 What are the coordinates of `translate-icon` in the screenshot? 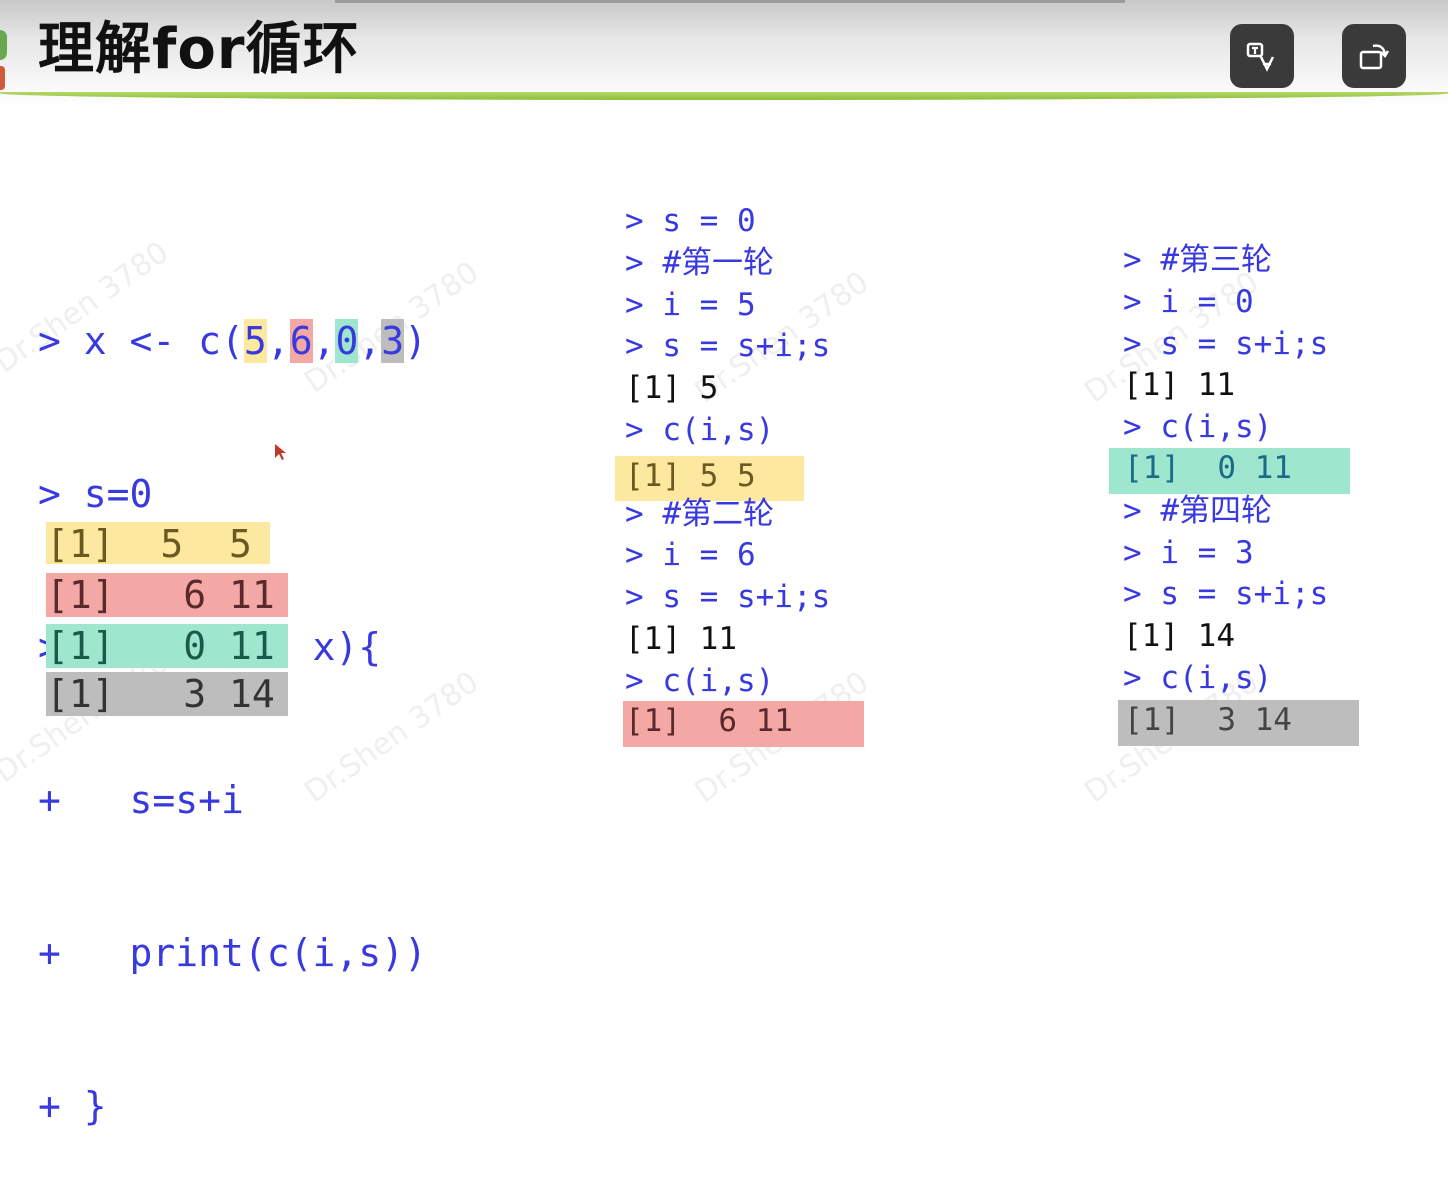 It's located at (1260, 57).